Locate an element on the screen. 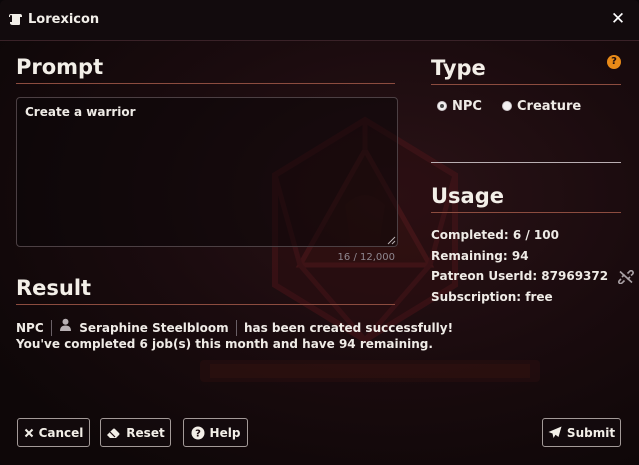 Image resolution: width=639 pixels, height=465 pixels. close-icon: ✕ is located at coordinates (618, 19).